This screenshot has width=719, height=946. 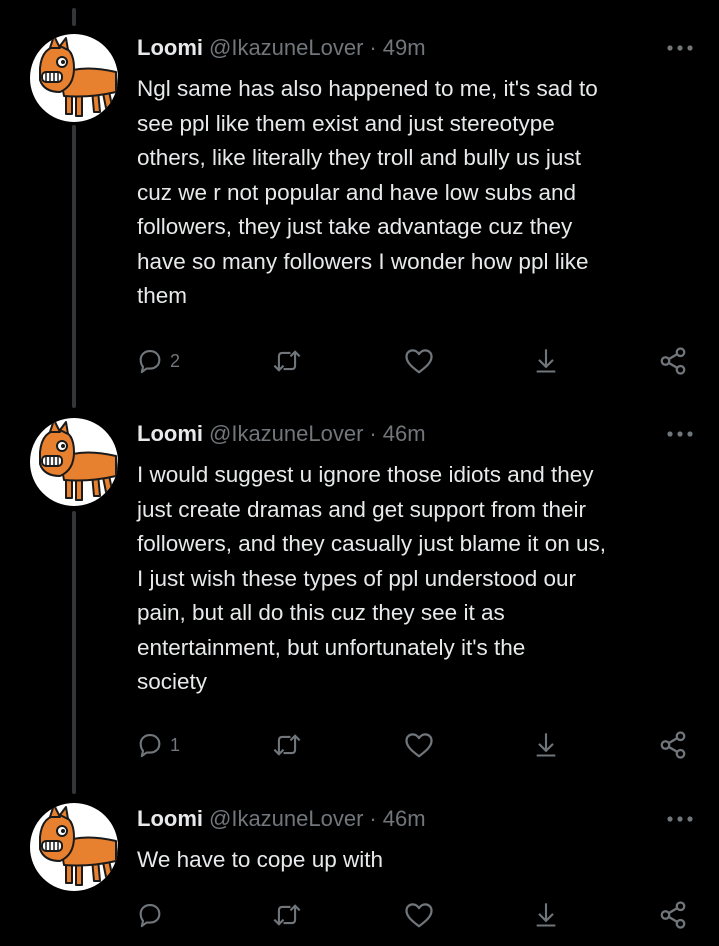 I want to click on action-bar: 1, so click(x=415, y=745).